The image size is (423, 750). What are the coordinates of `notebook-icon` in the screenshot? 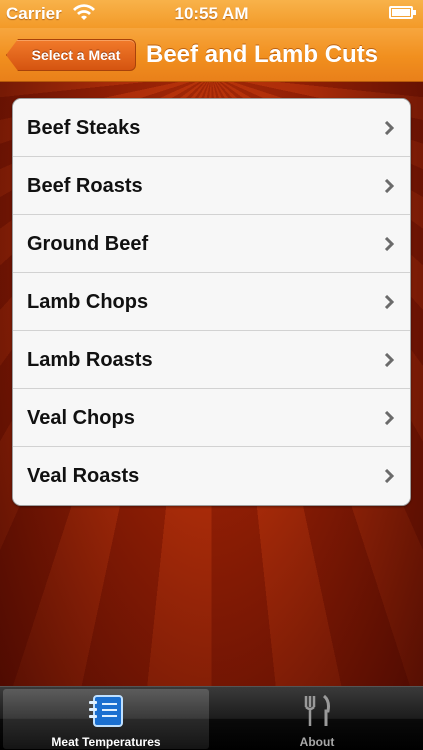 It's located at (106, 711).